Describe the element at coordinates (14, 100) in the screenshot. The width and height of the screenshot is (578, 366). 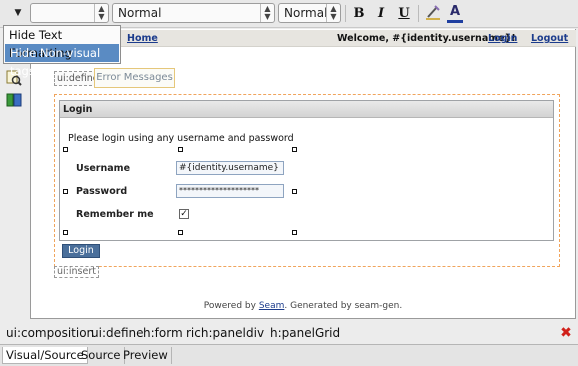
I see `split-view-icon` at that location.